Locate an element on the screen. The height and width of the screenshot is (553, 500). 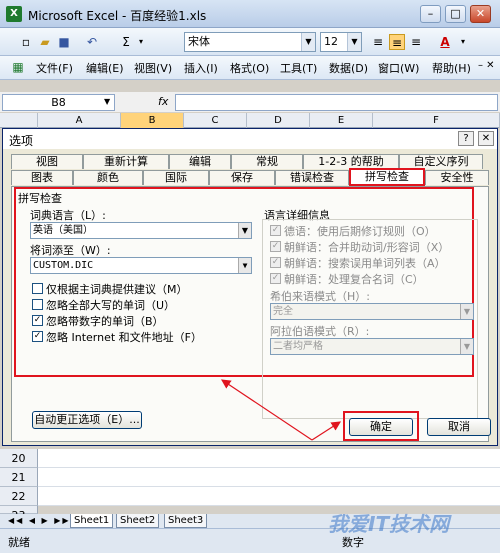
sheet-tab: Sheet2 is located at coordinates (138, 521).